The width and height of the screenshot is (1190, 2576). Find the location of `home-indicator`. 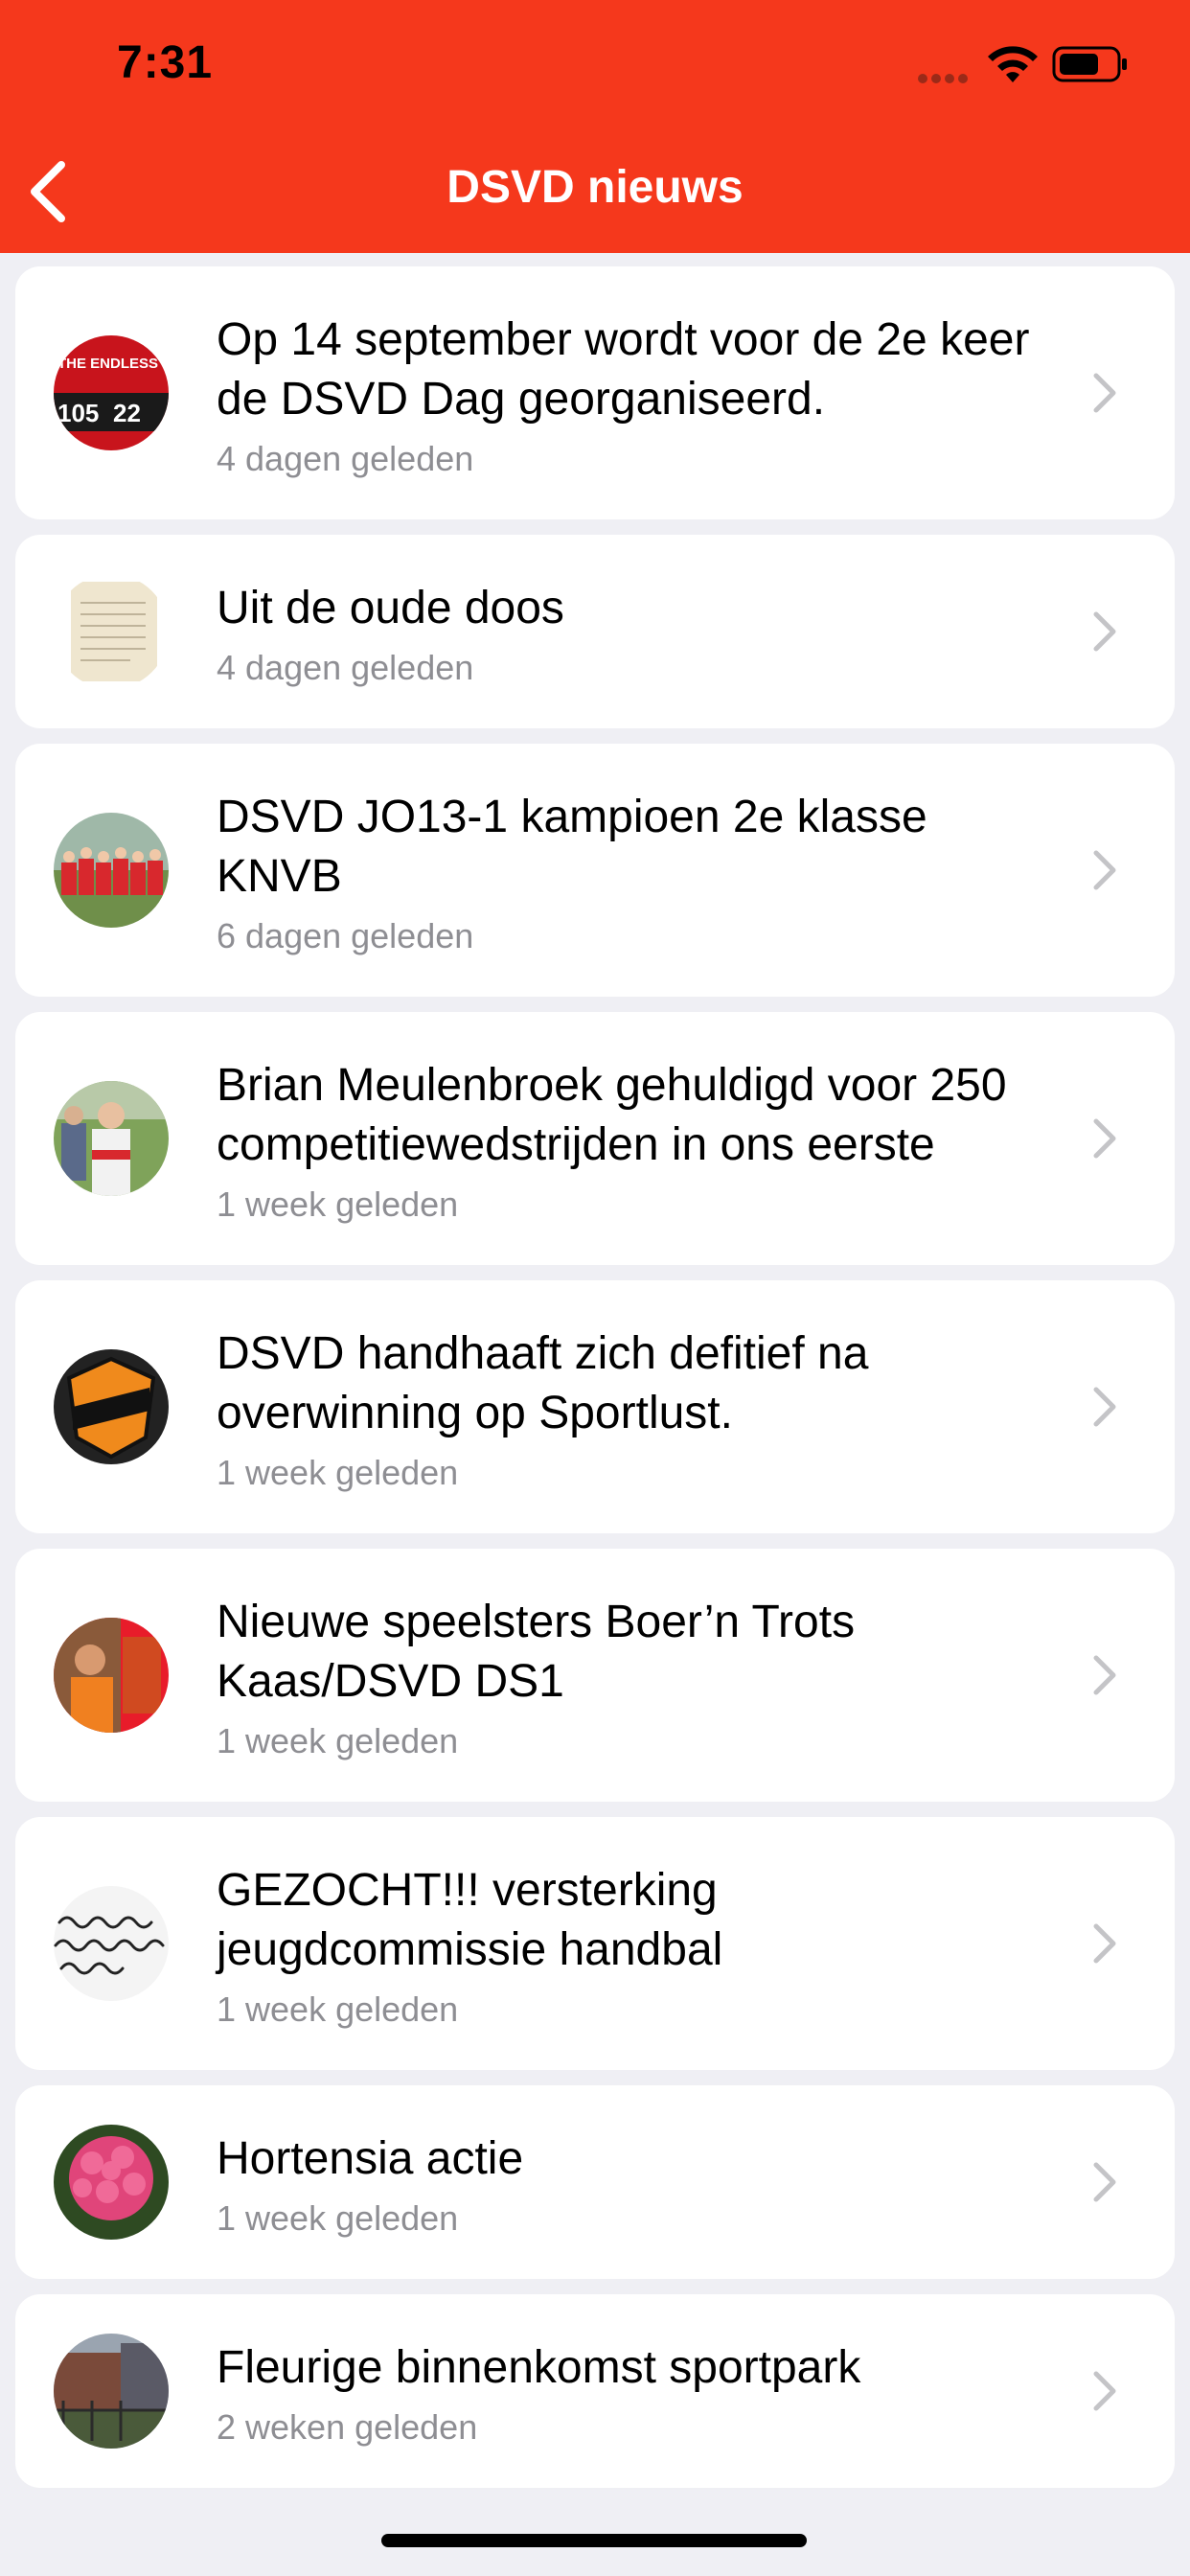

home-indicator is located at coordinates (594, 2540).